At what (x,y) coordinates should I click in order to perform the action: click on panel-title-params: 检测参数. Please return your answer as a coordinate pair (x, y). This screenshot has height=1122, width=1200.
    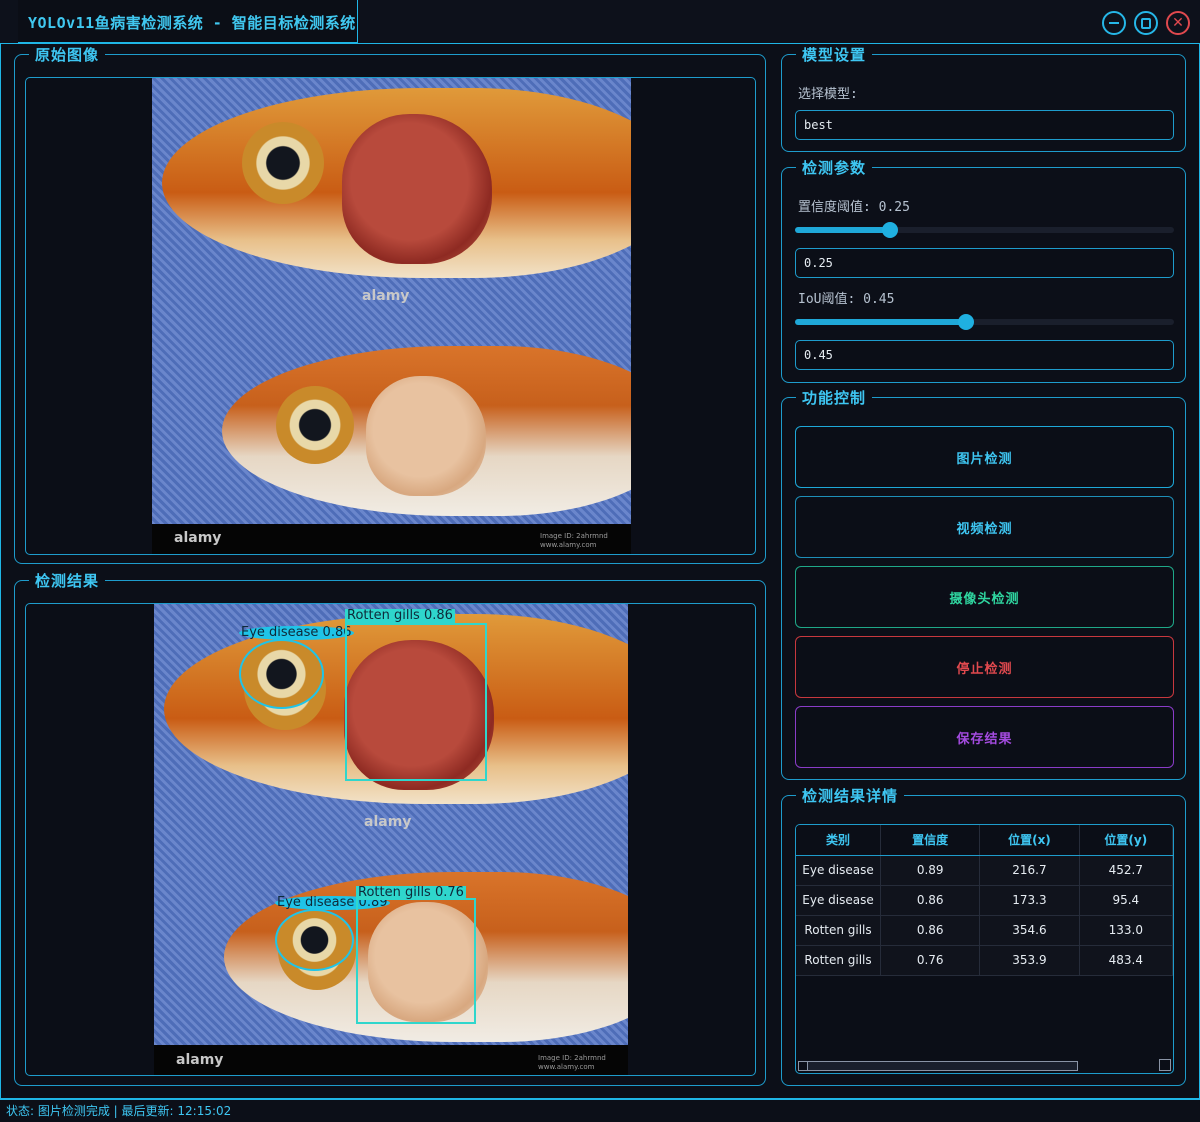
    Looking at the image, I should click on (834, 167).